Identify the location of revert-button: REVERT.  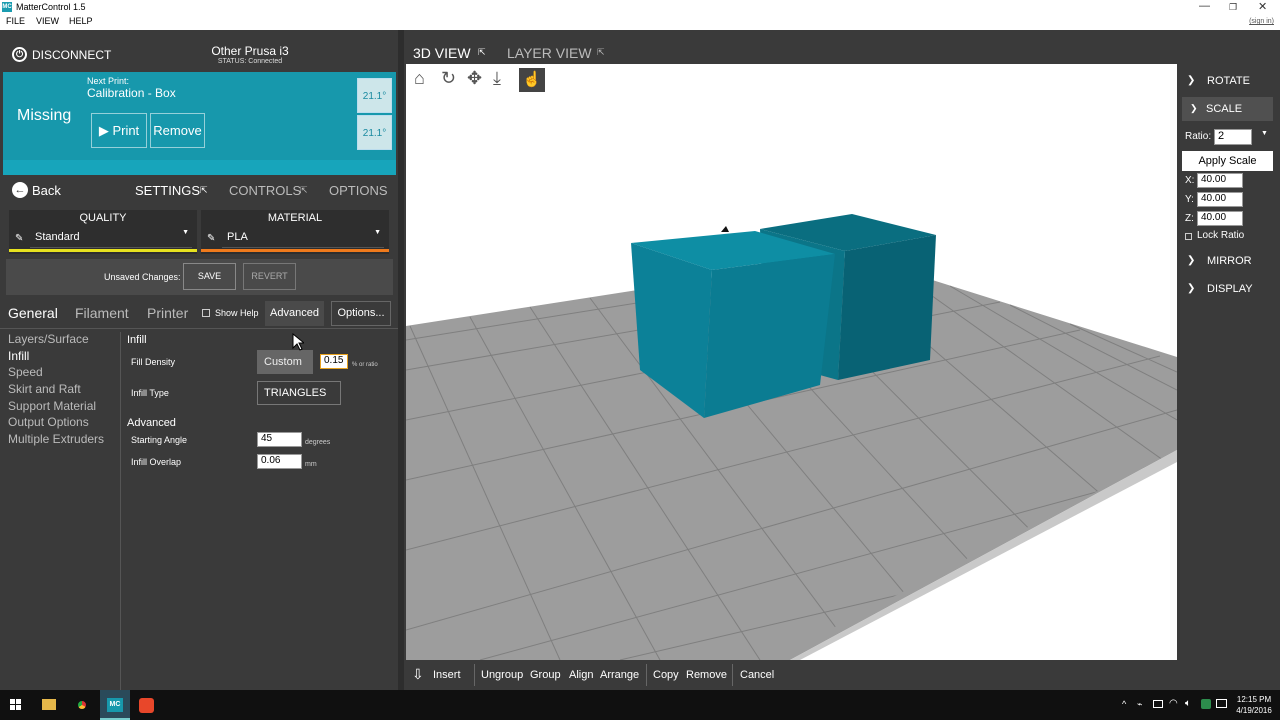
(269, 276).